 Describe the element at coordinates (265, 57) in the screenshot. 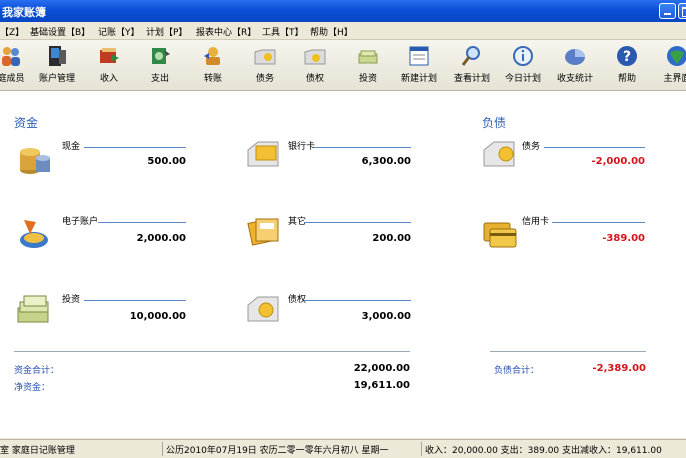

I see `debt-icon` at that location.